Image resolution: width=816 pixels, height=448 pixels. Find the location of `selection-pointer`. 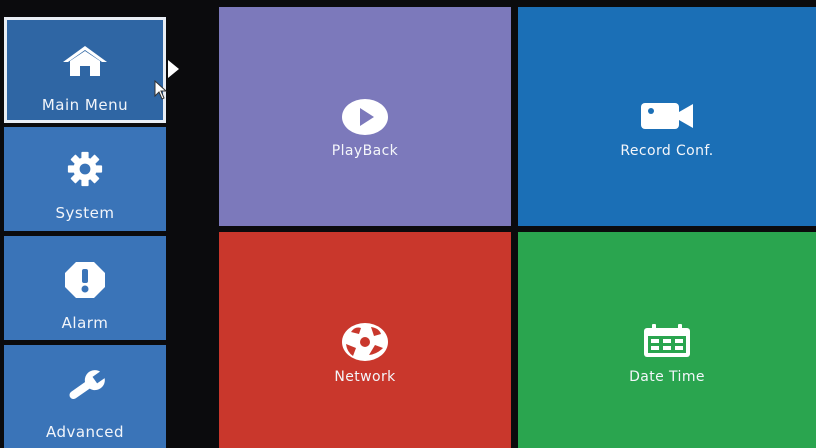

selection-pointer is located at coordinates (173, 69).